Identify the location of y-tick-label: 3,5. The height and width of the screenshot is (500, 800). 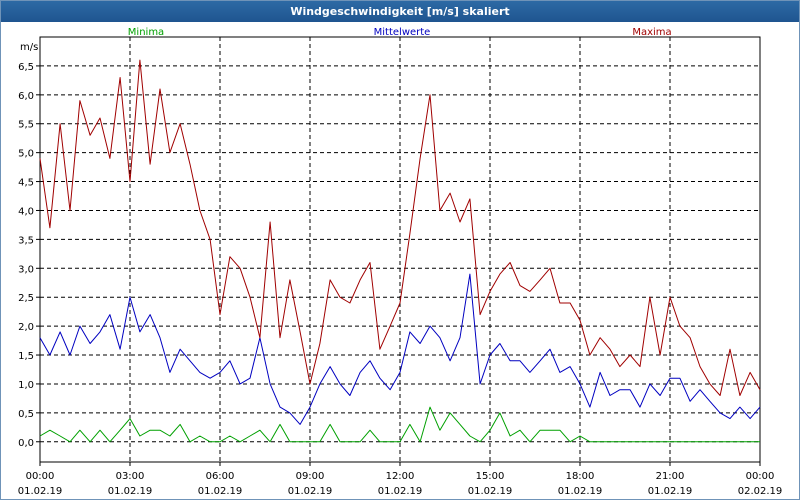
(26, 240).